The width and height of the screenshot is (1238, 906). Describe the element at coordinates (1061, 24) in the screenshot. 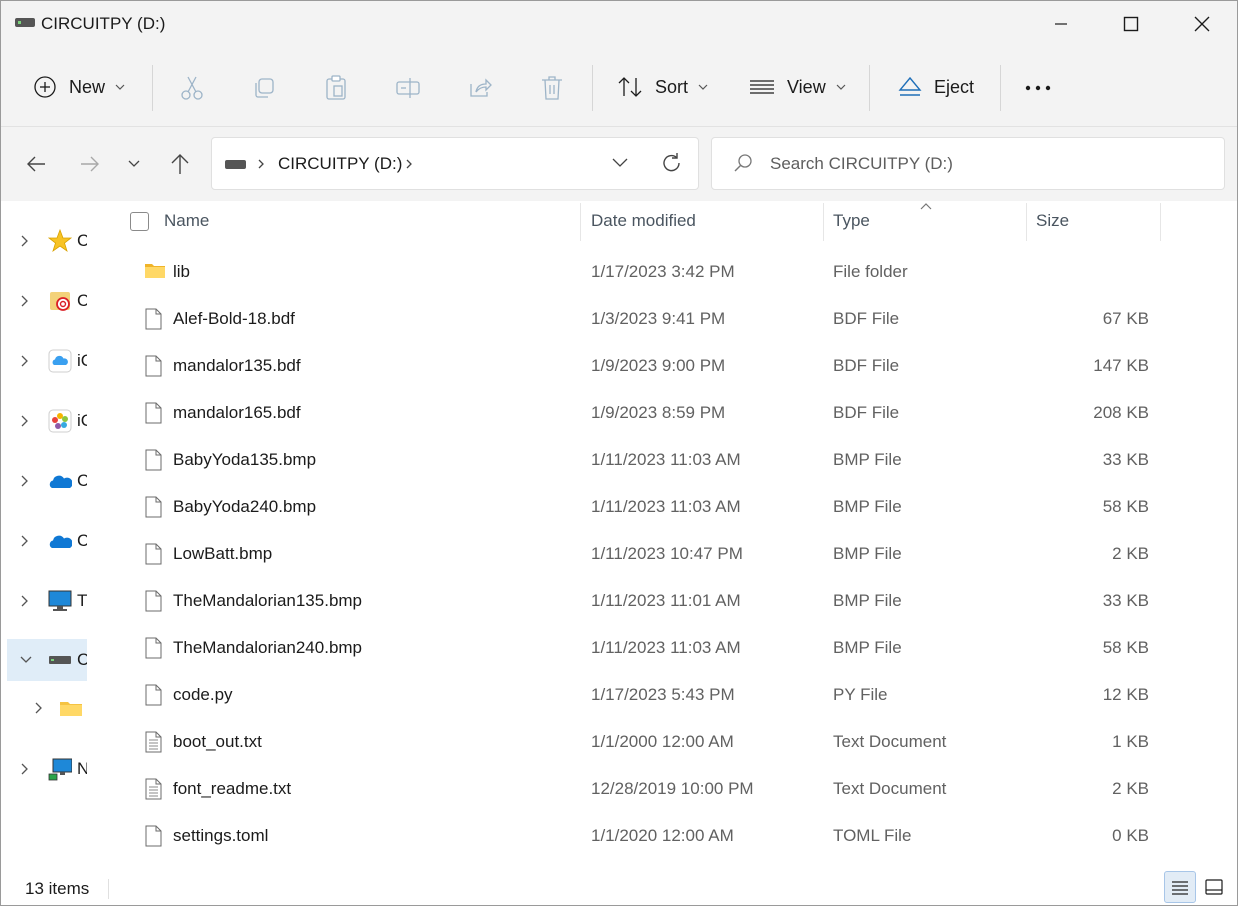

I see `minimize-button` at that location.